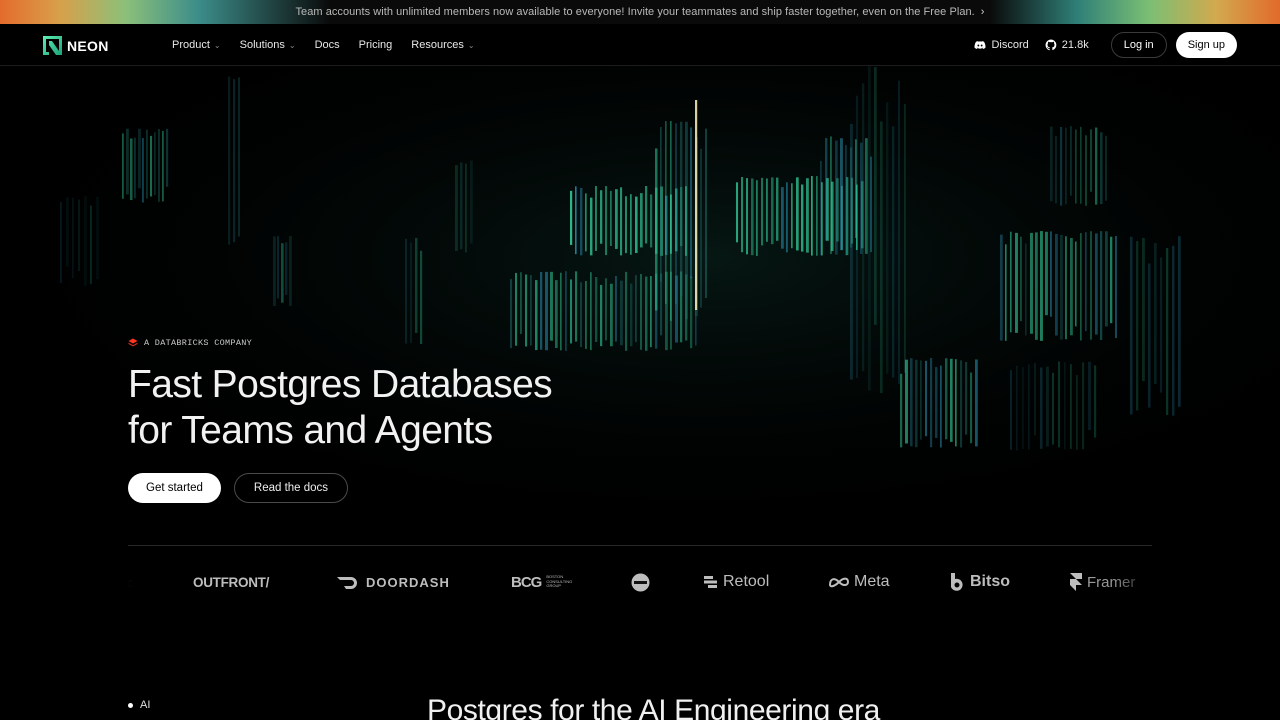  I want to click on bitso-icon, so click(957, 582).